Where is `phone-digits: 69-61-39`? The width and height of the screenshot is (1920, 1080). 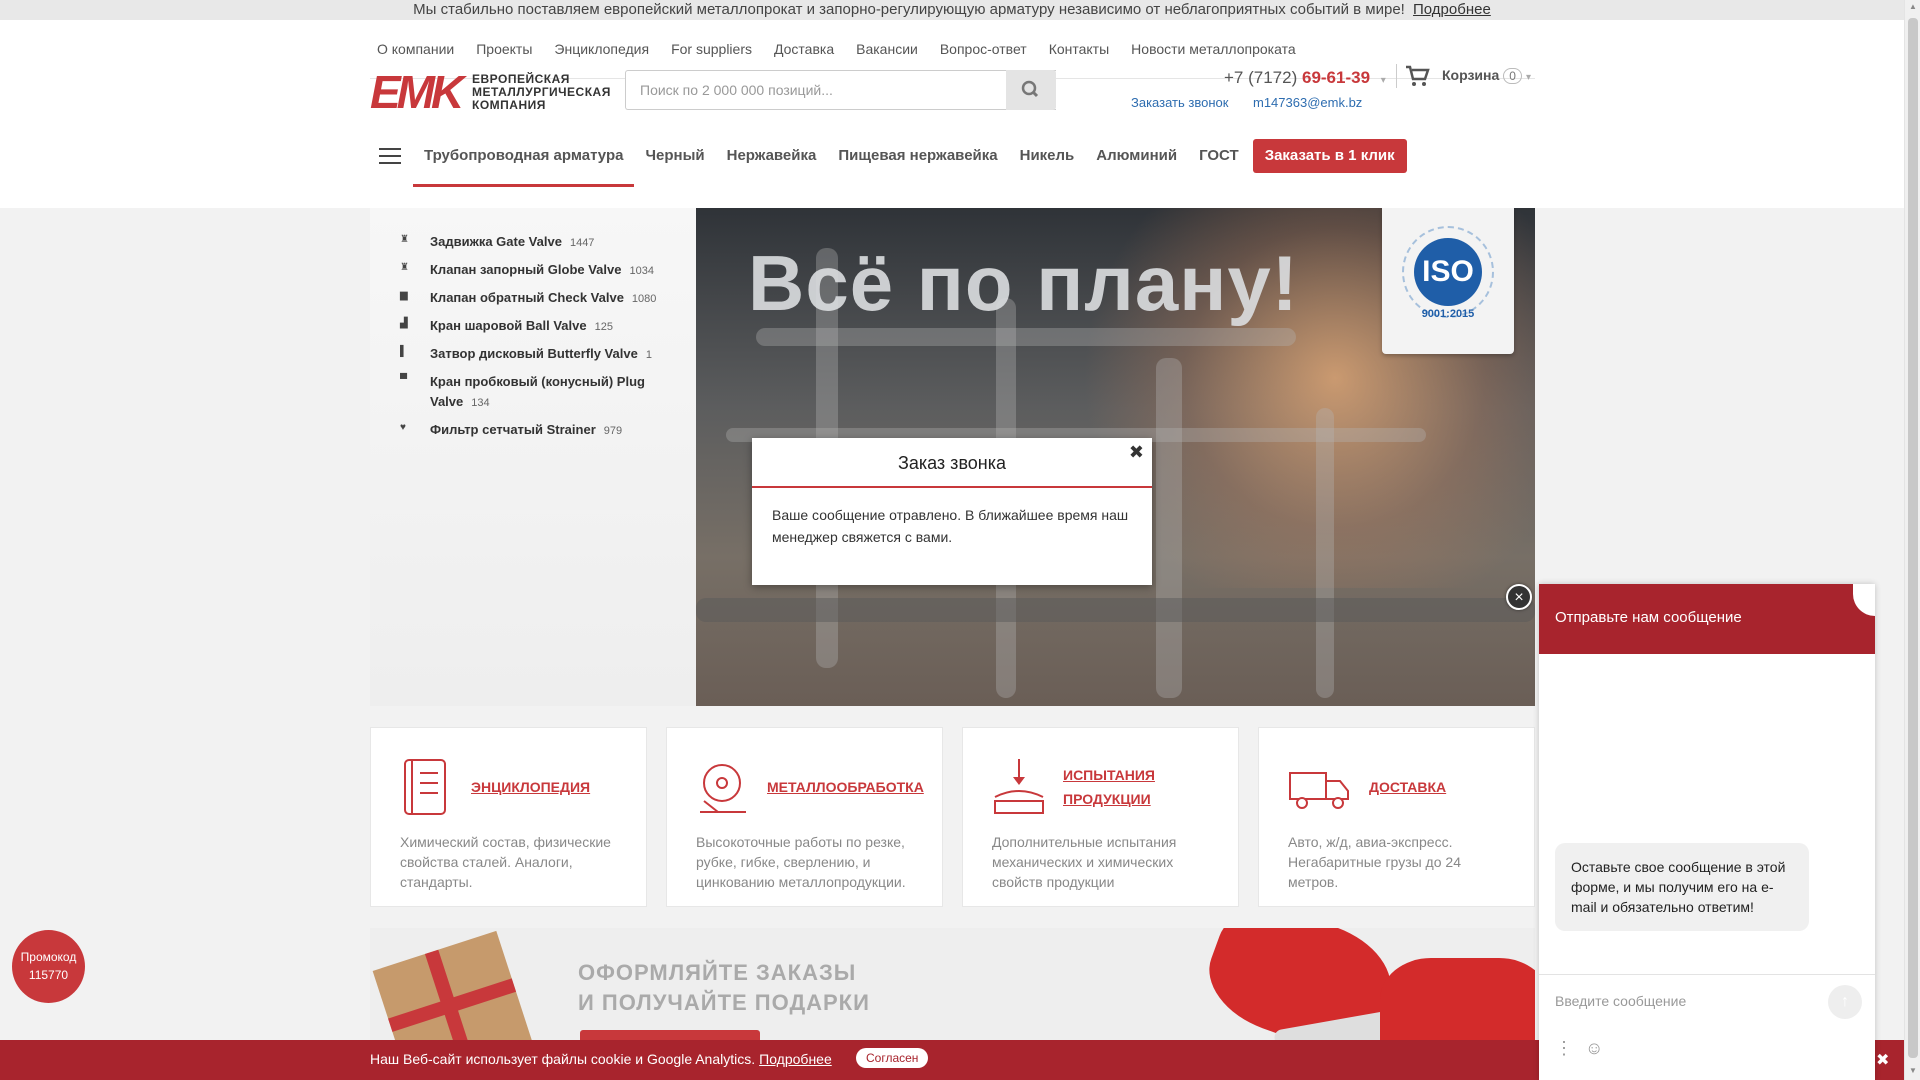 phone-digits: 69-61-39 is located at coordinates (1336, 77).